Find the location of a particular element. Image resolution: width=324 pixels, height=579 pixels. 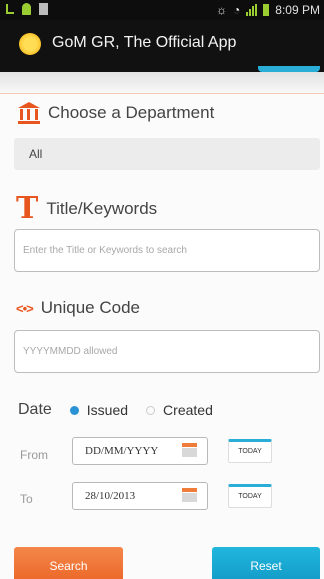

unique-code-input is located at coordinates (167, 351).